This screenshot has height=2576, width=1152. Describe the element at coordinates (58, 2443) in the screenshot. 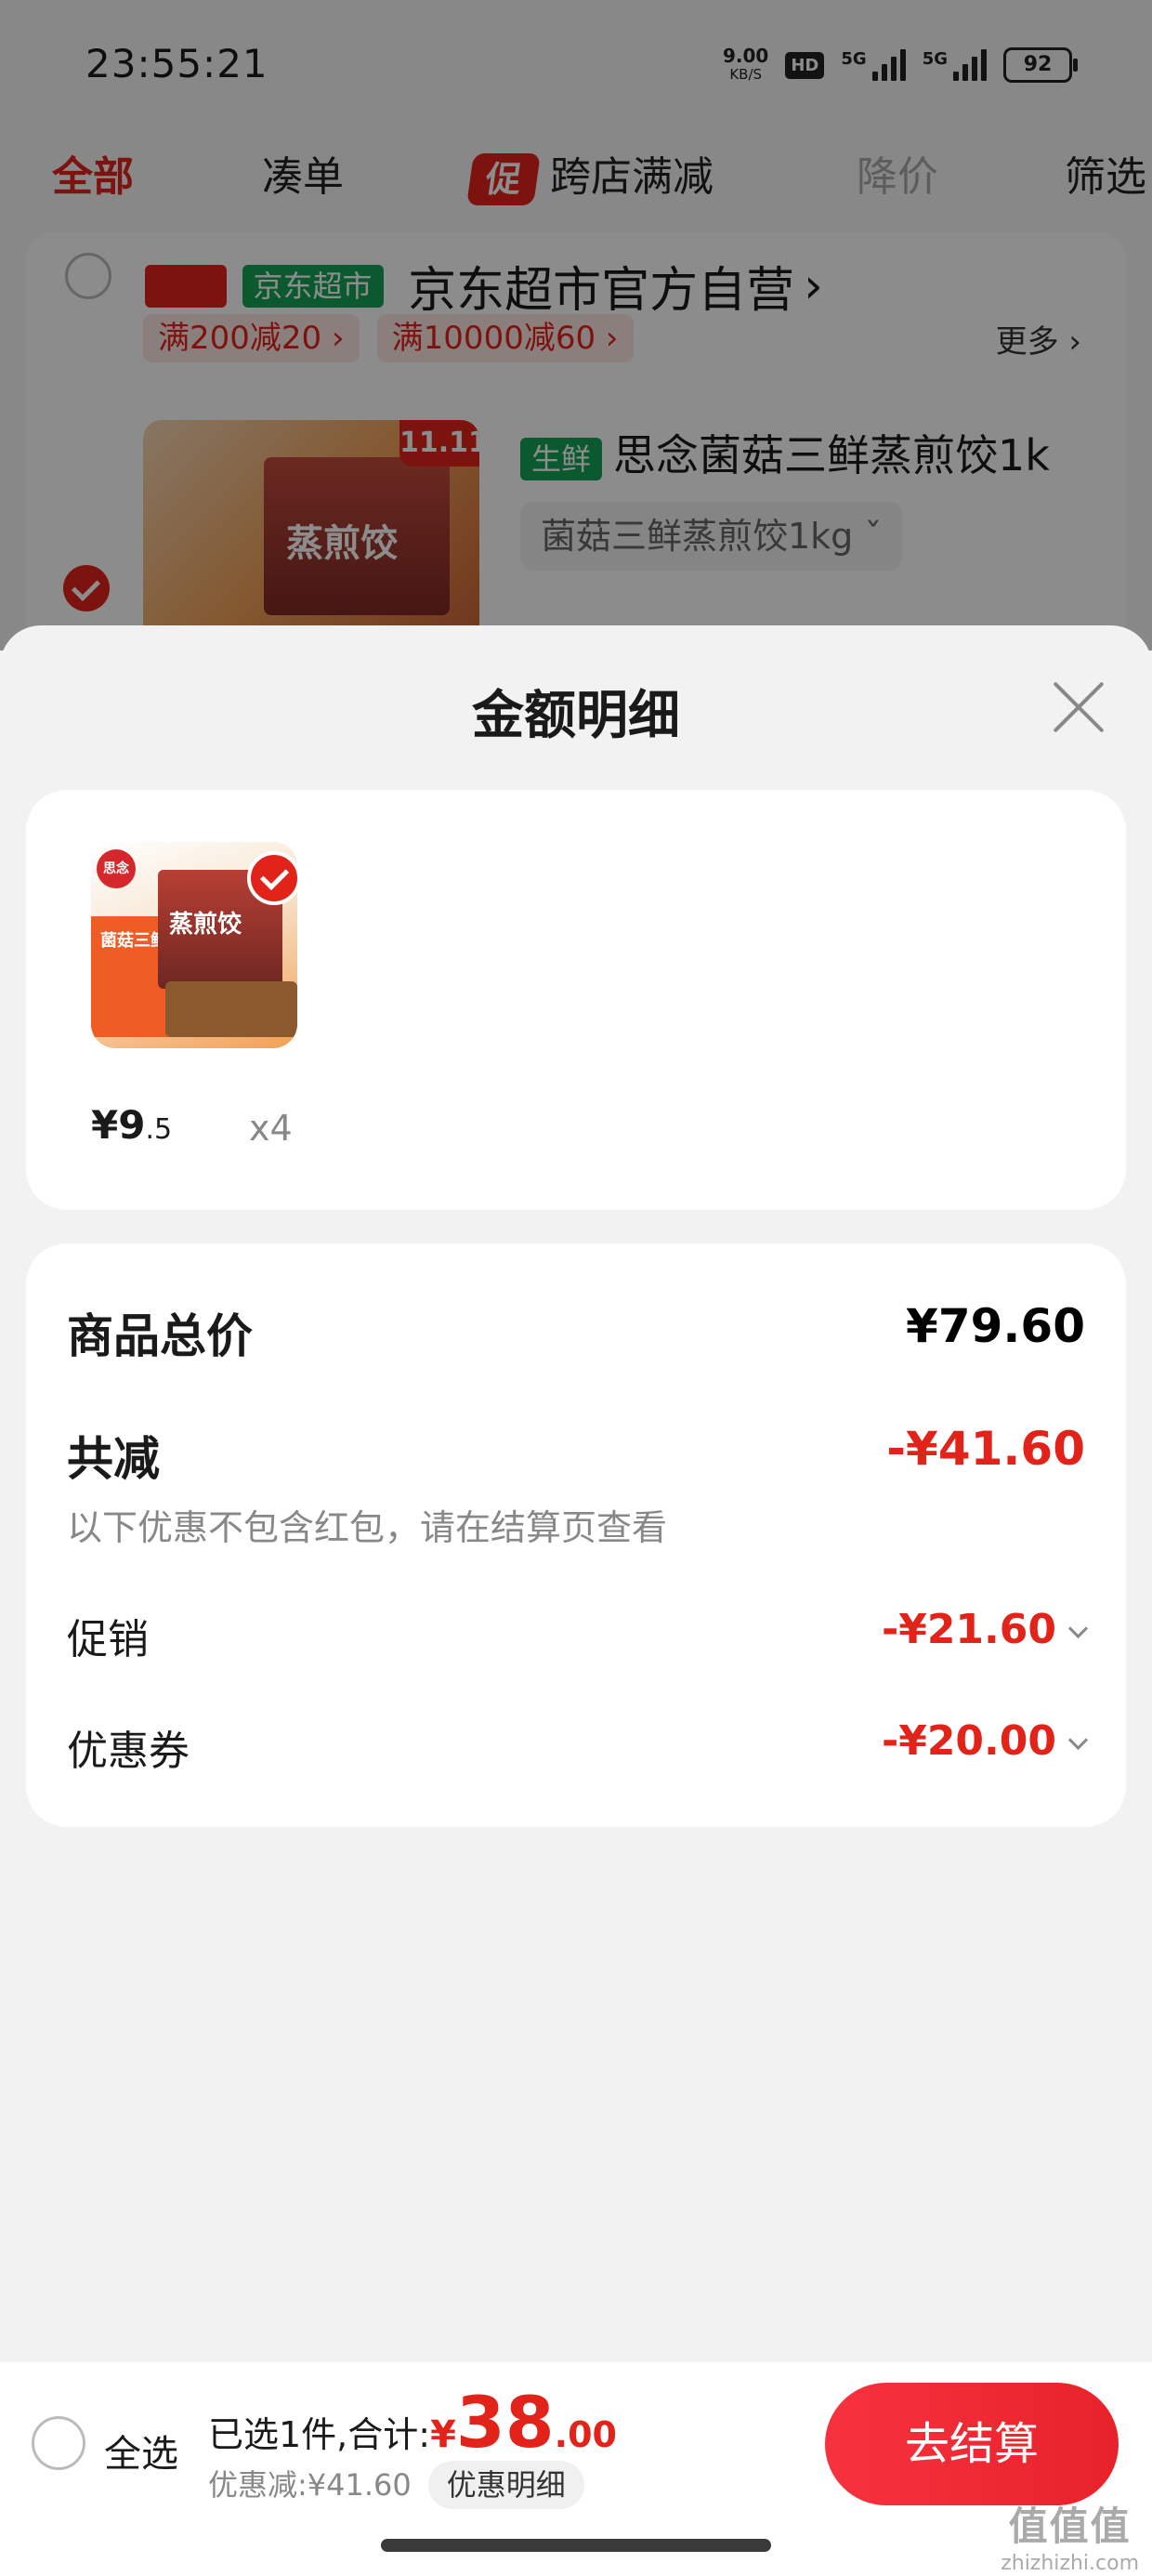

I see `select-all-radio` at that location.